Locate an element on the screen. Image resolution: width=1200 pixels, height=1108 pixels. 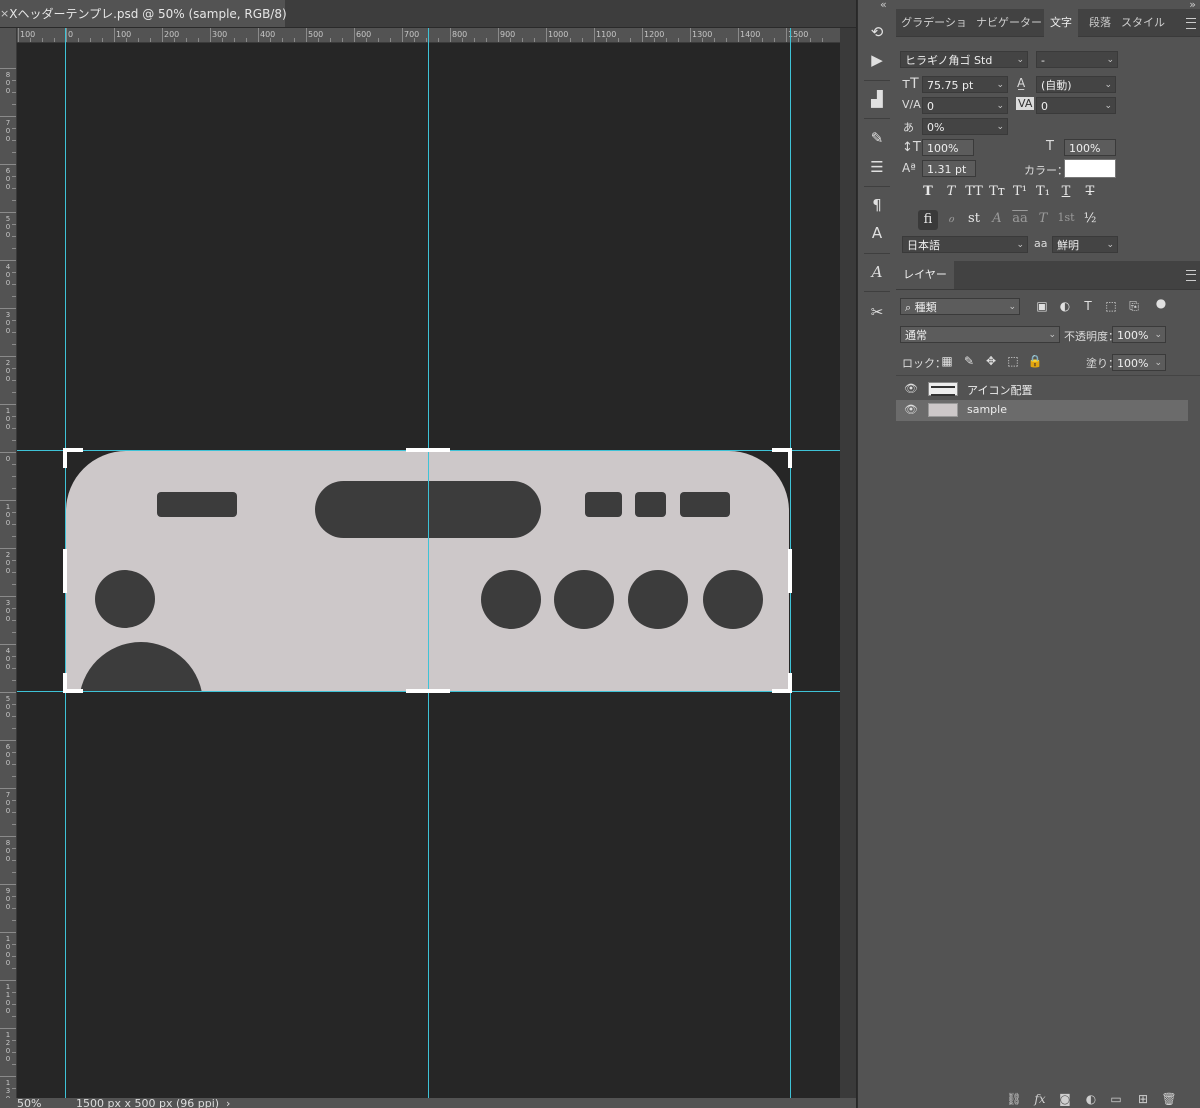
paragraph-icon: ¶ is located at coordinates (877, 205).